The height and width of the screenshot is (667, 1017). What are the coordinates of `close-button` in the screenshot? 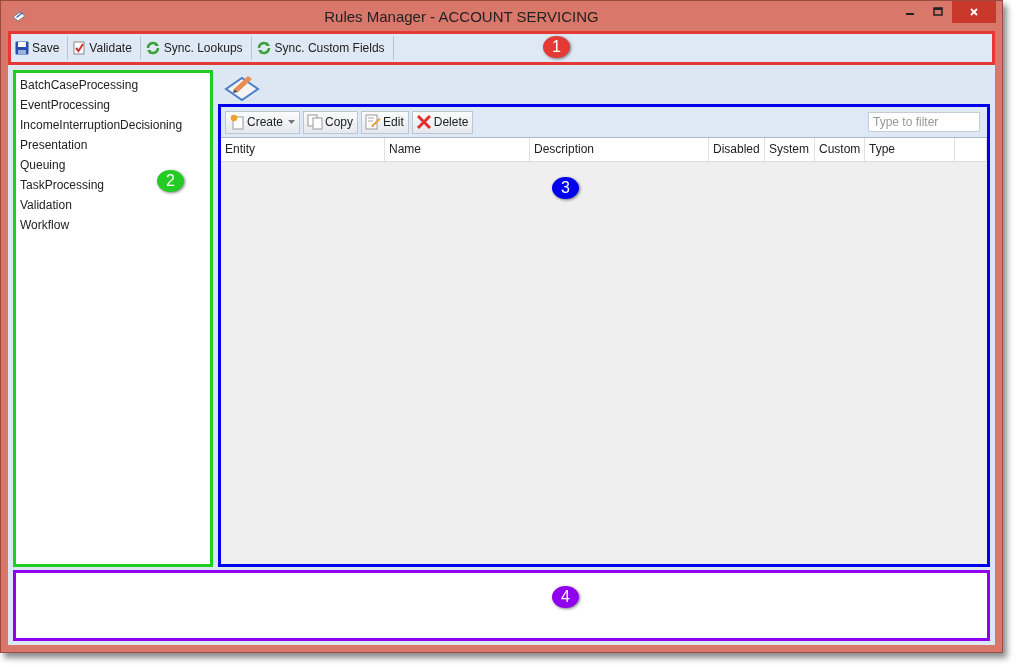 It's located at (974, 12).